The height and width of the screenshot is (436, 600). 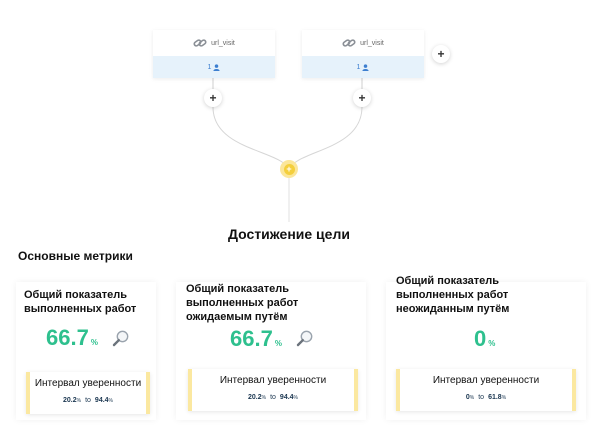 I want to click on metric-value: 0 %, so click(x=484, y=339).